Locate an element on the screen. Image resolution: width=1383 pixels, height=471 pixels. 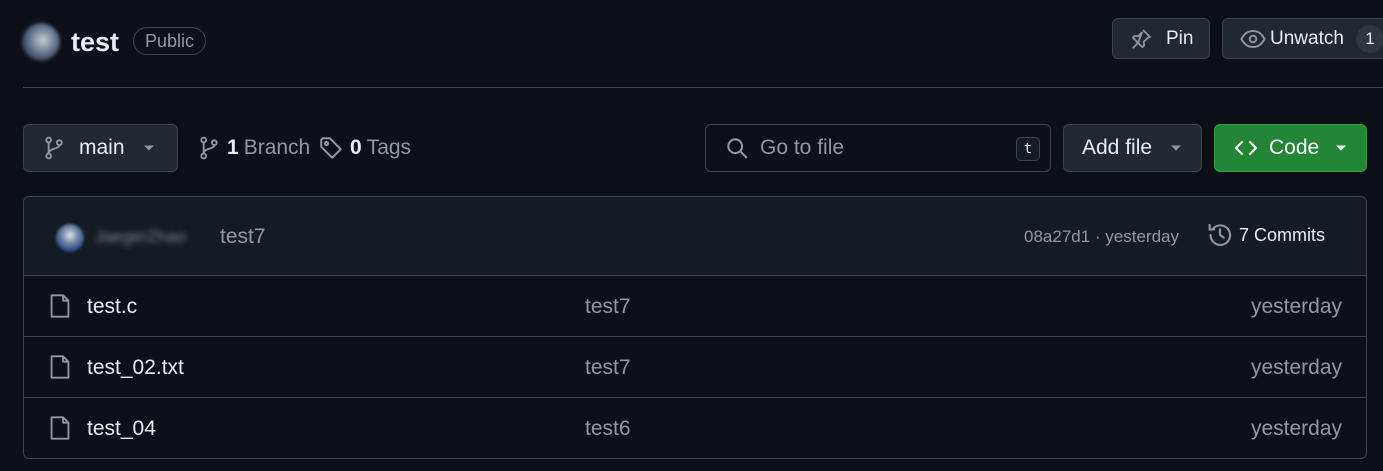
unwatch-button: Unwatch 1 is located at coordinates (1302, 38).